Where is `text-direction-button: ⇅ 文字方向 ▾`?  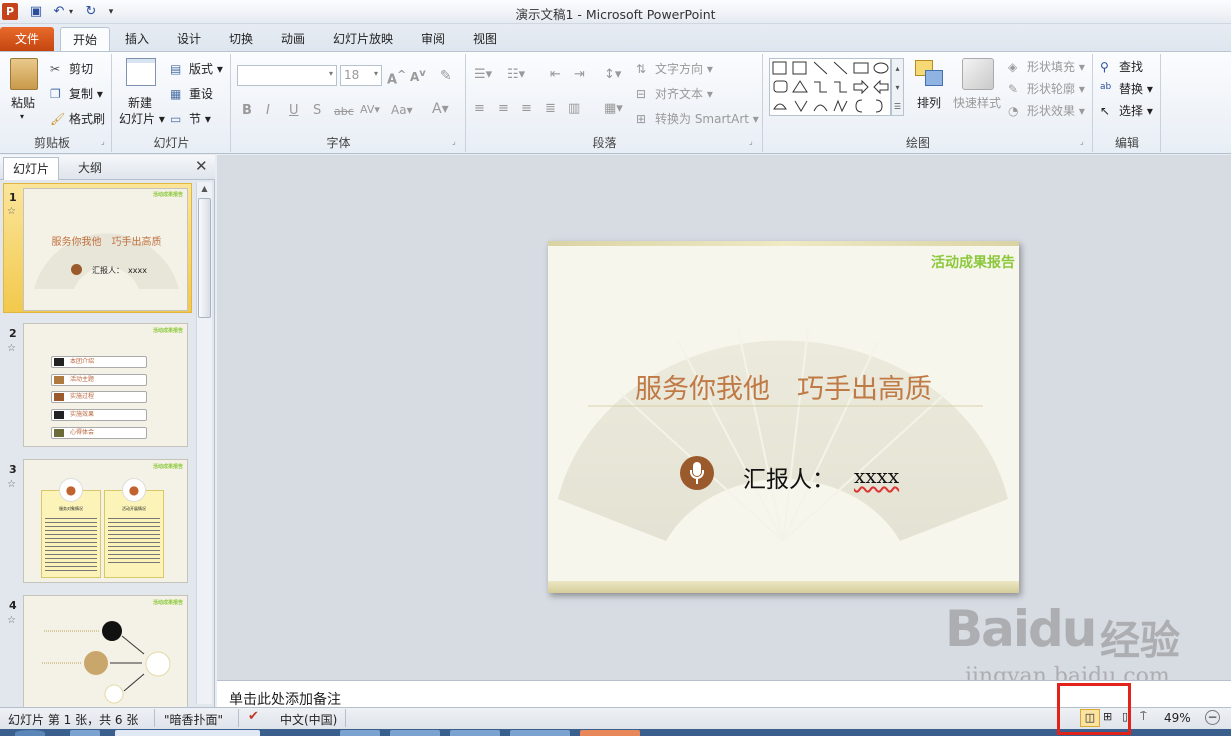 text-direction-button: ⇅ 文字方向 ▾ is located at coordinates (674, 69).